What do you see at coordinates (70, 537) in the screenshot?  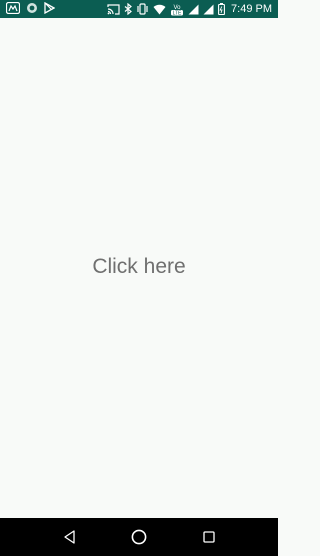 I see `back-icon` at bounding box center [70, 537].